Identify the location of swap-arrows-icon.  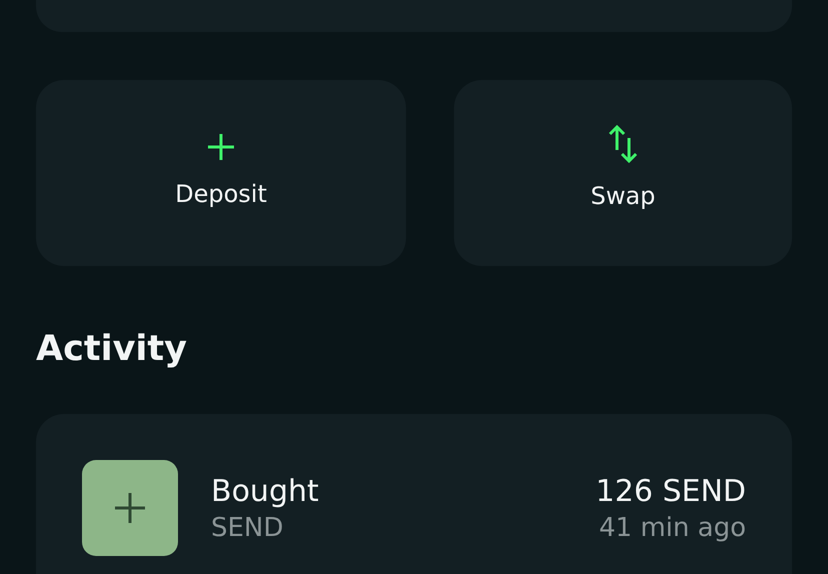
(623, 144).